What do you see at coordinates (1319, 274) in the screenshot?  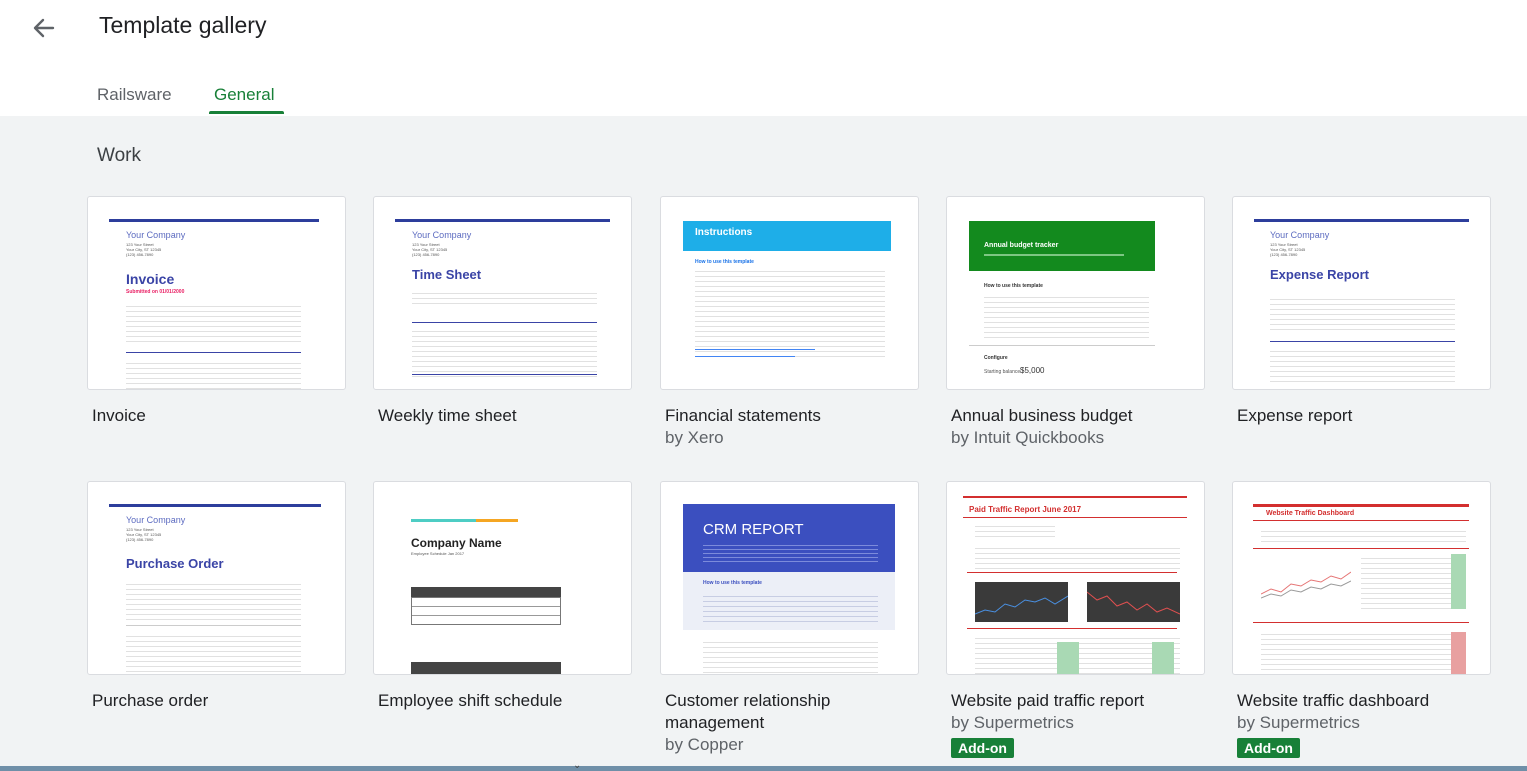 I see `thumb-heading: Expense Report` at bounding box center [1319, 274].